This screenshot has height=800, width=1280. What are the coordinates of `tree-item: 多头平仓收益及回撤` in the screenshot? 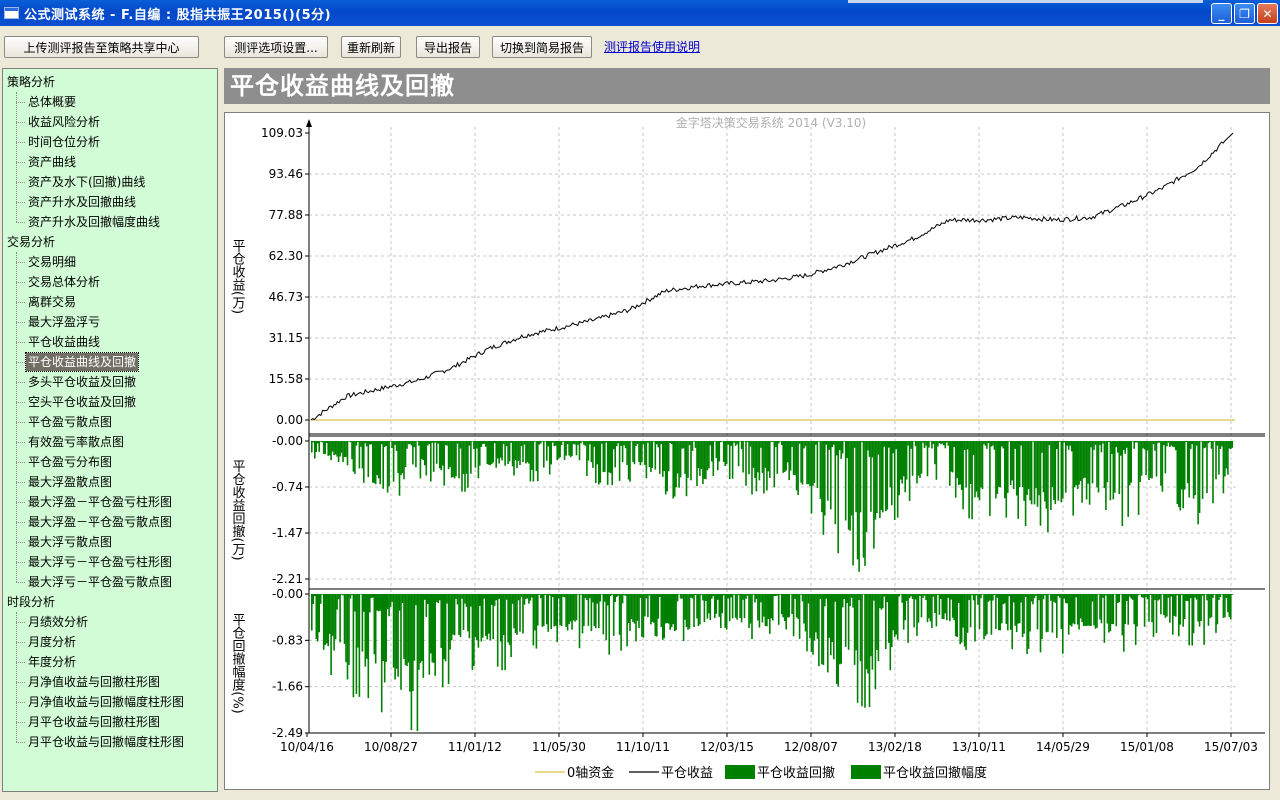 It's located at (82, 382).